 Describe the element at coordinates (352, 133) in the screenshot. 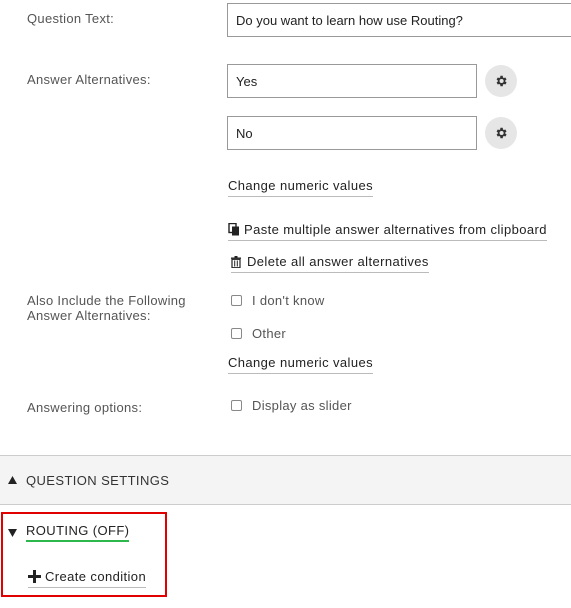

I see `answer-alternative-input-no: No` at that location.